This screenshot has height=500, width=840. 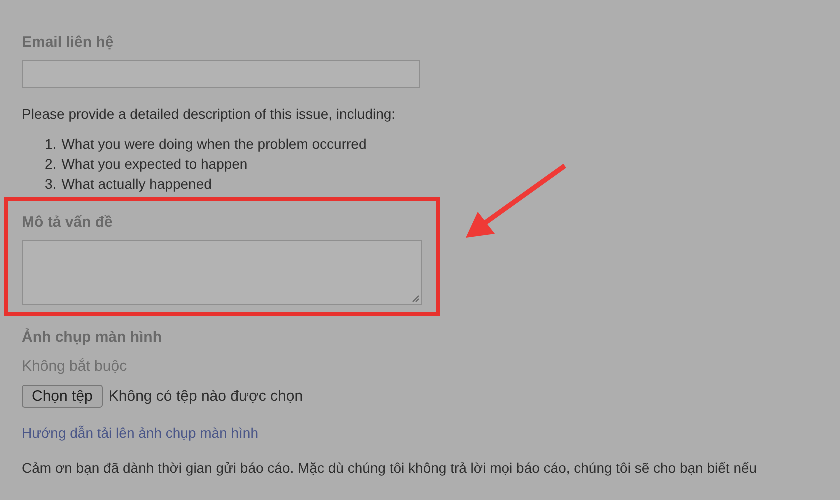 What do you see at coordinates (51, 144) in the screenshot?
I see `list-number: 1.` at bounding box center [51, 144].